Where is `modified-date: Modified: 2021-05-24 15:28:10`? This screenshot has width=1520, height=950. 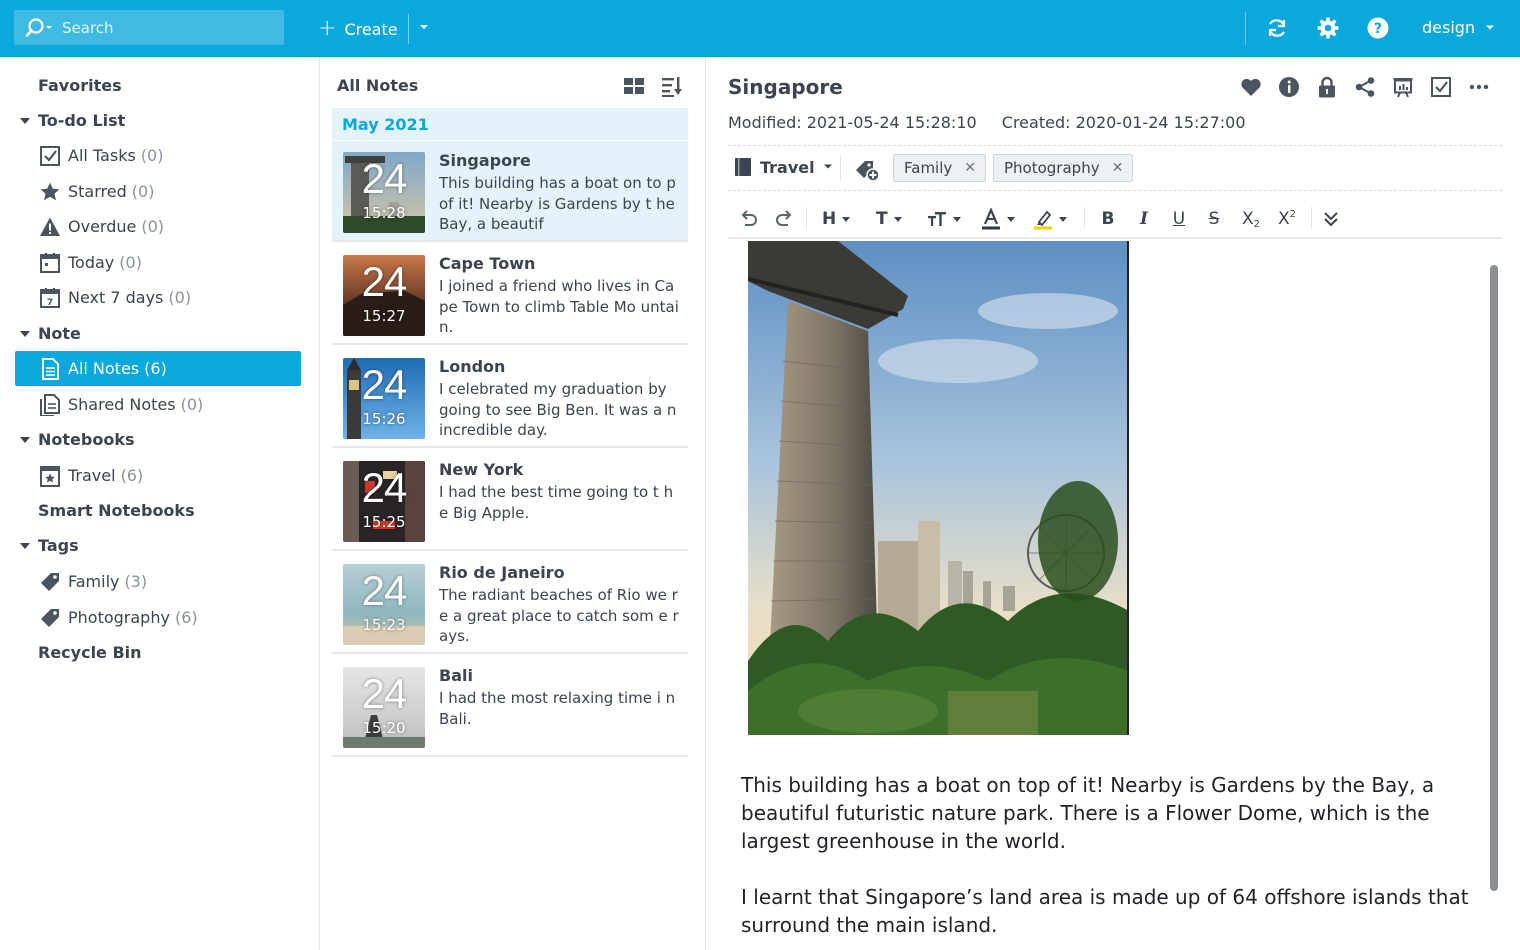 modified-date: Modified: 2021-05-24 15:28:10 is located at coordinates (852, 122).